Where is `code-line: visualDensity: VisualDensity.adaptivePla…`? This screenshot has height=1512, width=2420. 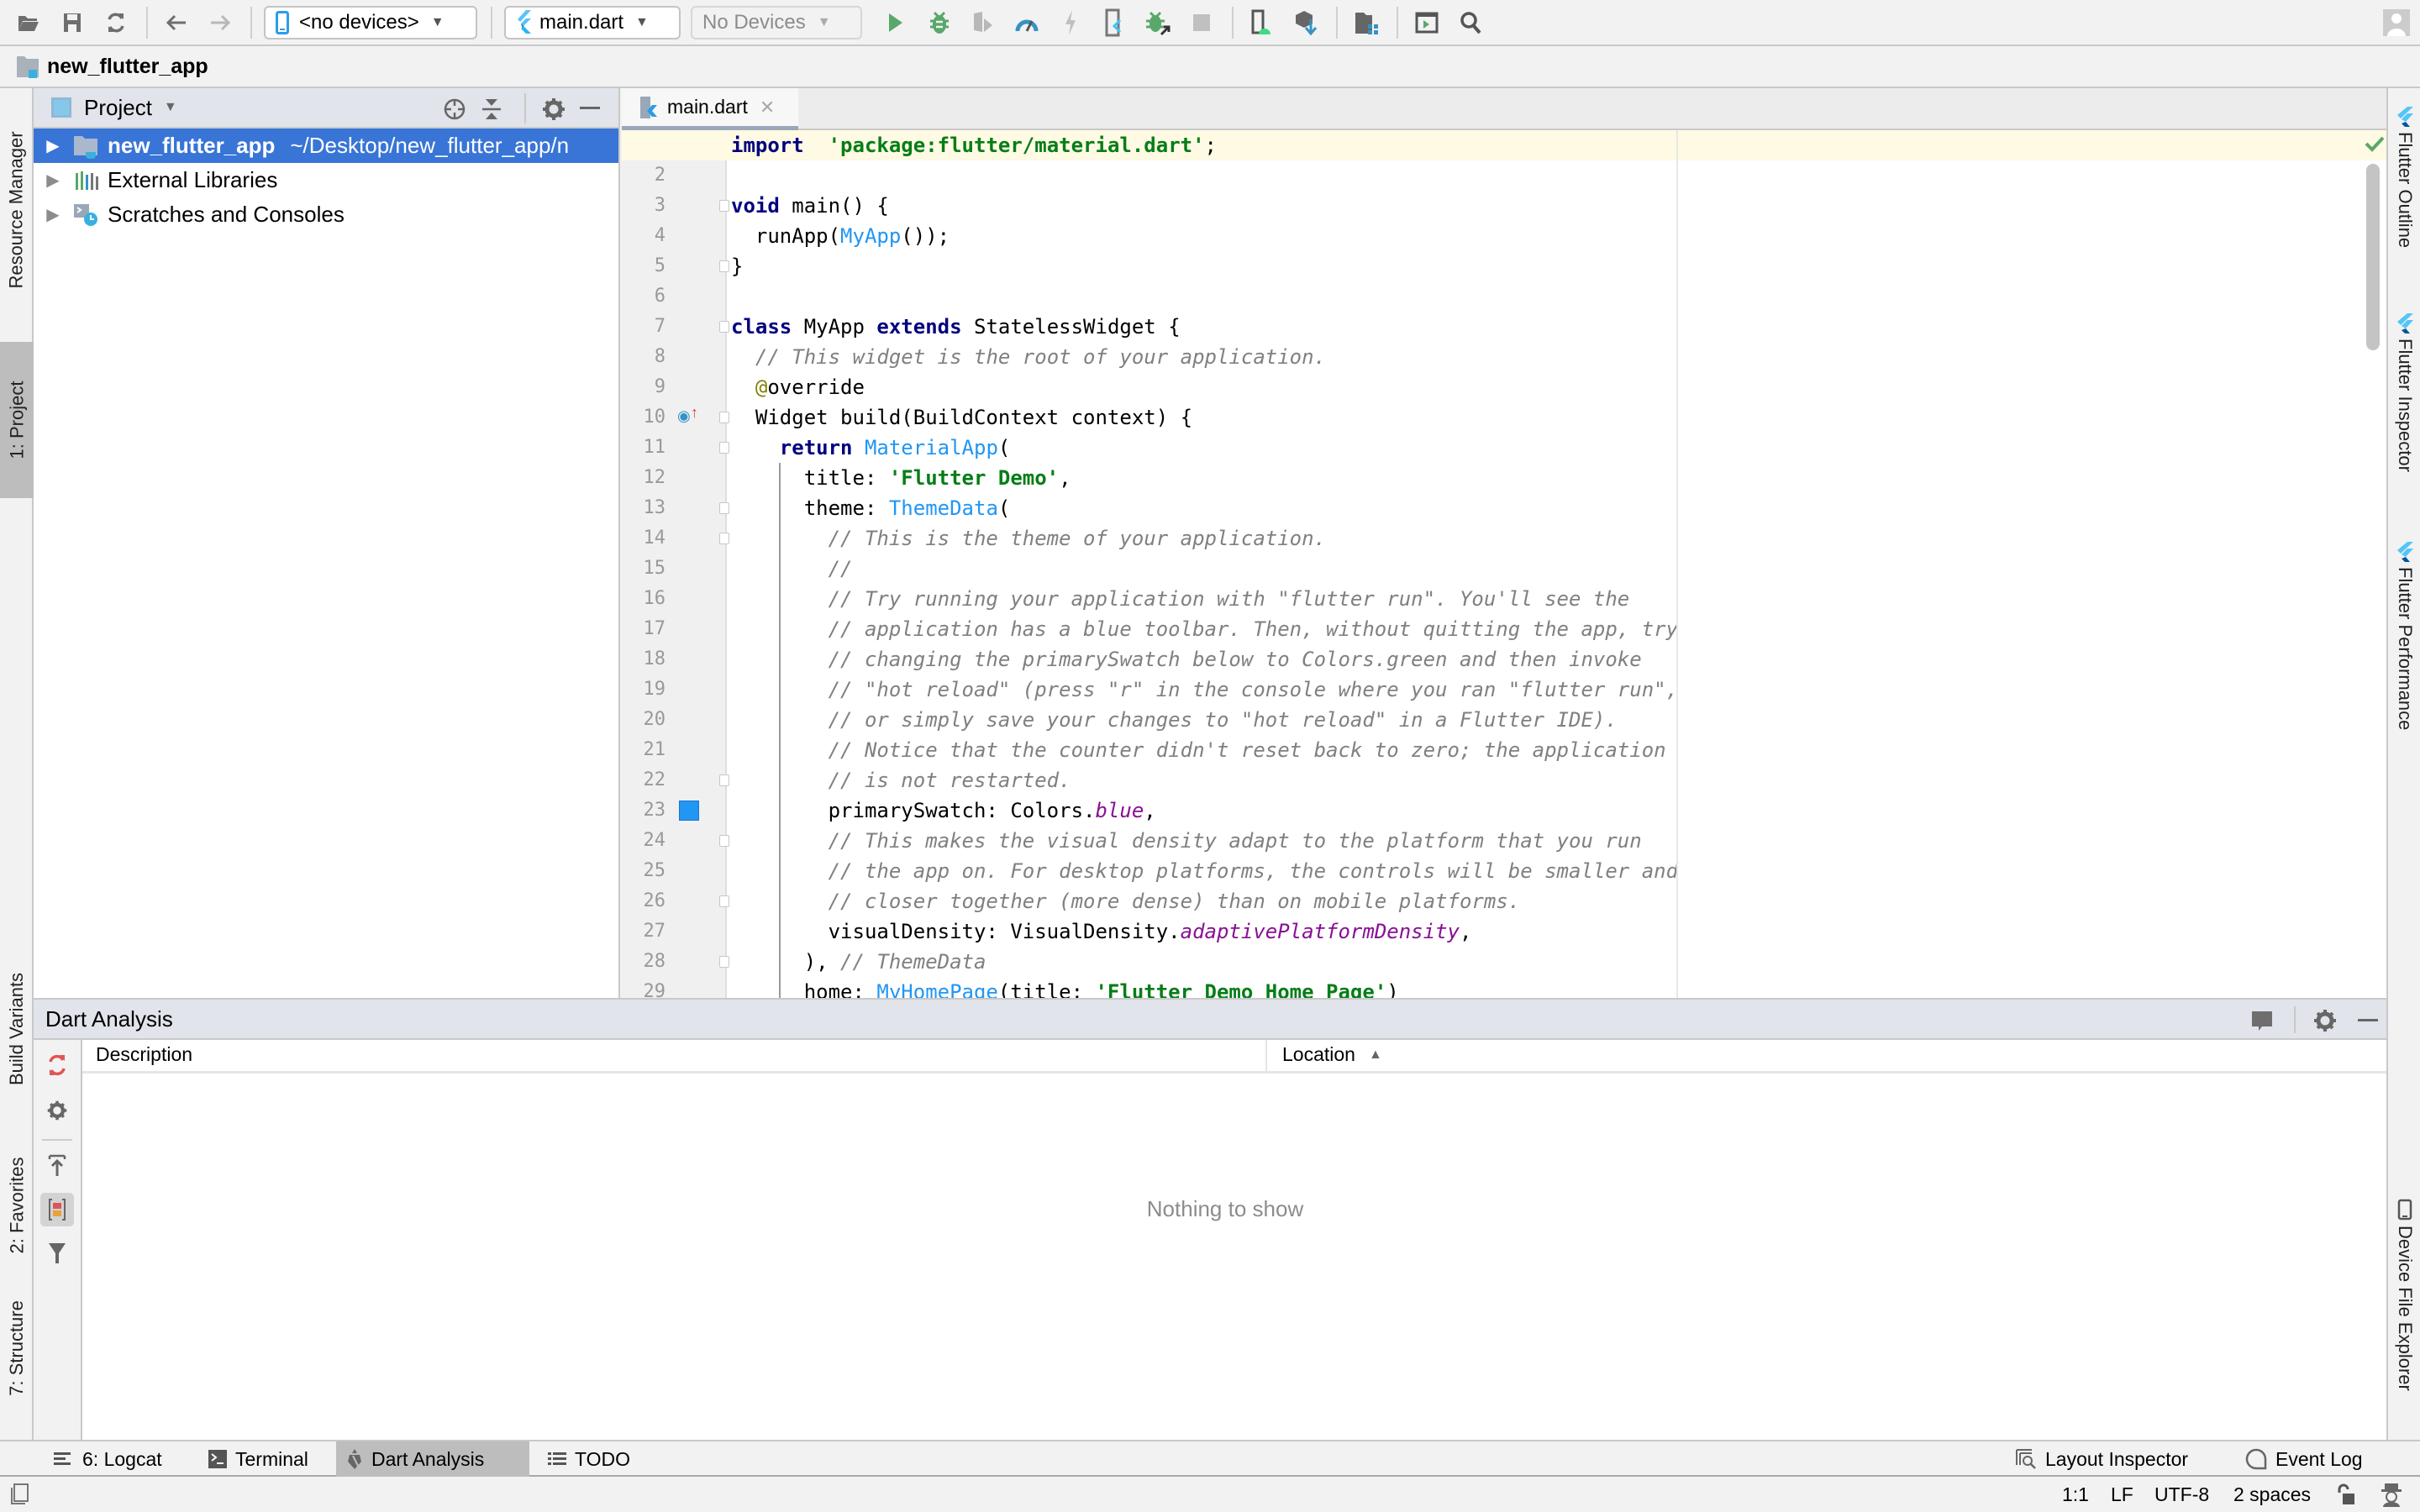
code-line: visualDensity: VisualDensity.adaptivePla… is located at coordinates (1102, 931).